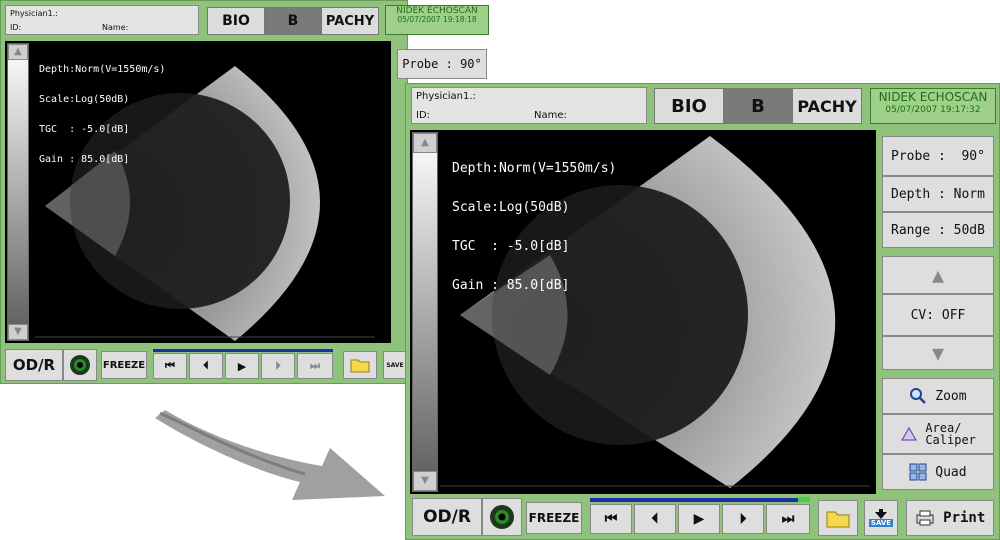  Describe the element at coordinates (938, 194) in the screenshot. I see `depth-button: Depth : Norm` at that location.